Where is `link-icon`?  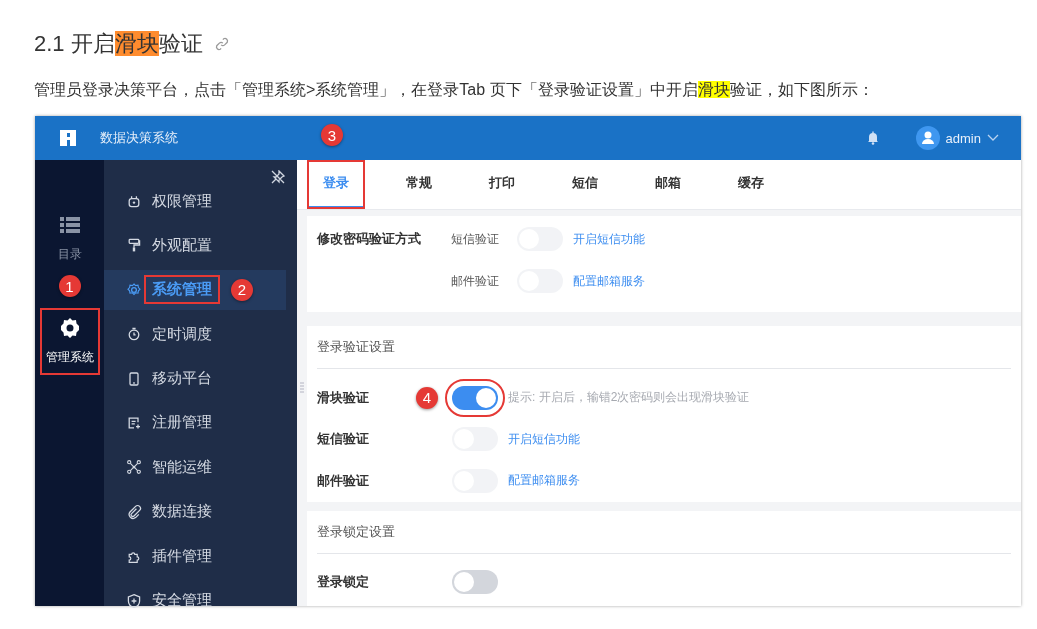 link-icon is located at coordinates (221, 44).